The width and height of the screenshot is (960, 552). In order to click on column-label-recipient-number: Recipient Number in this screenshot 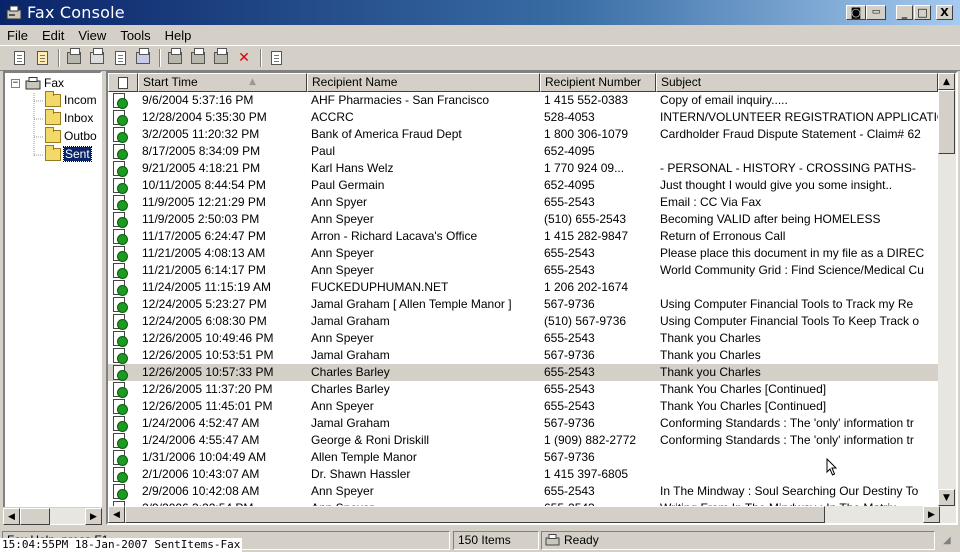, I will do `click(593, 82)`.